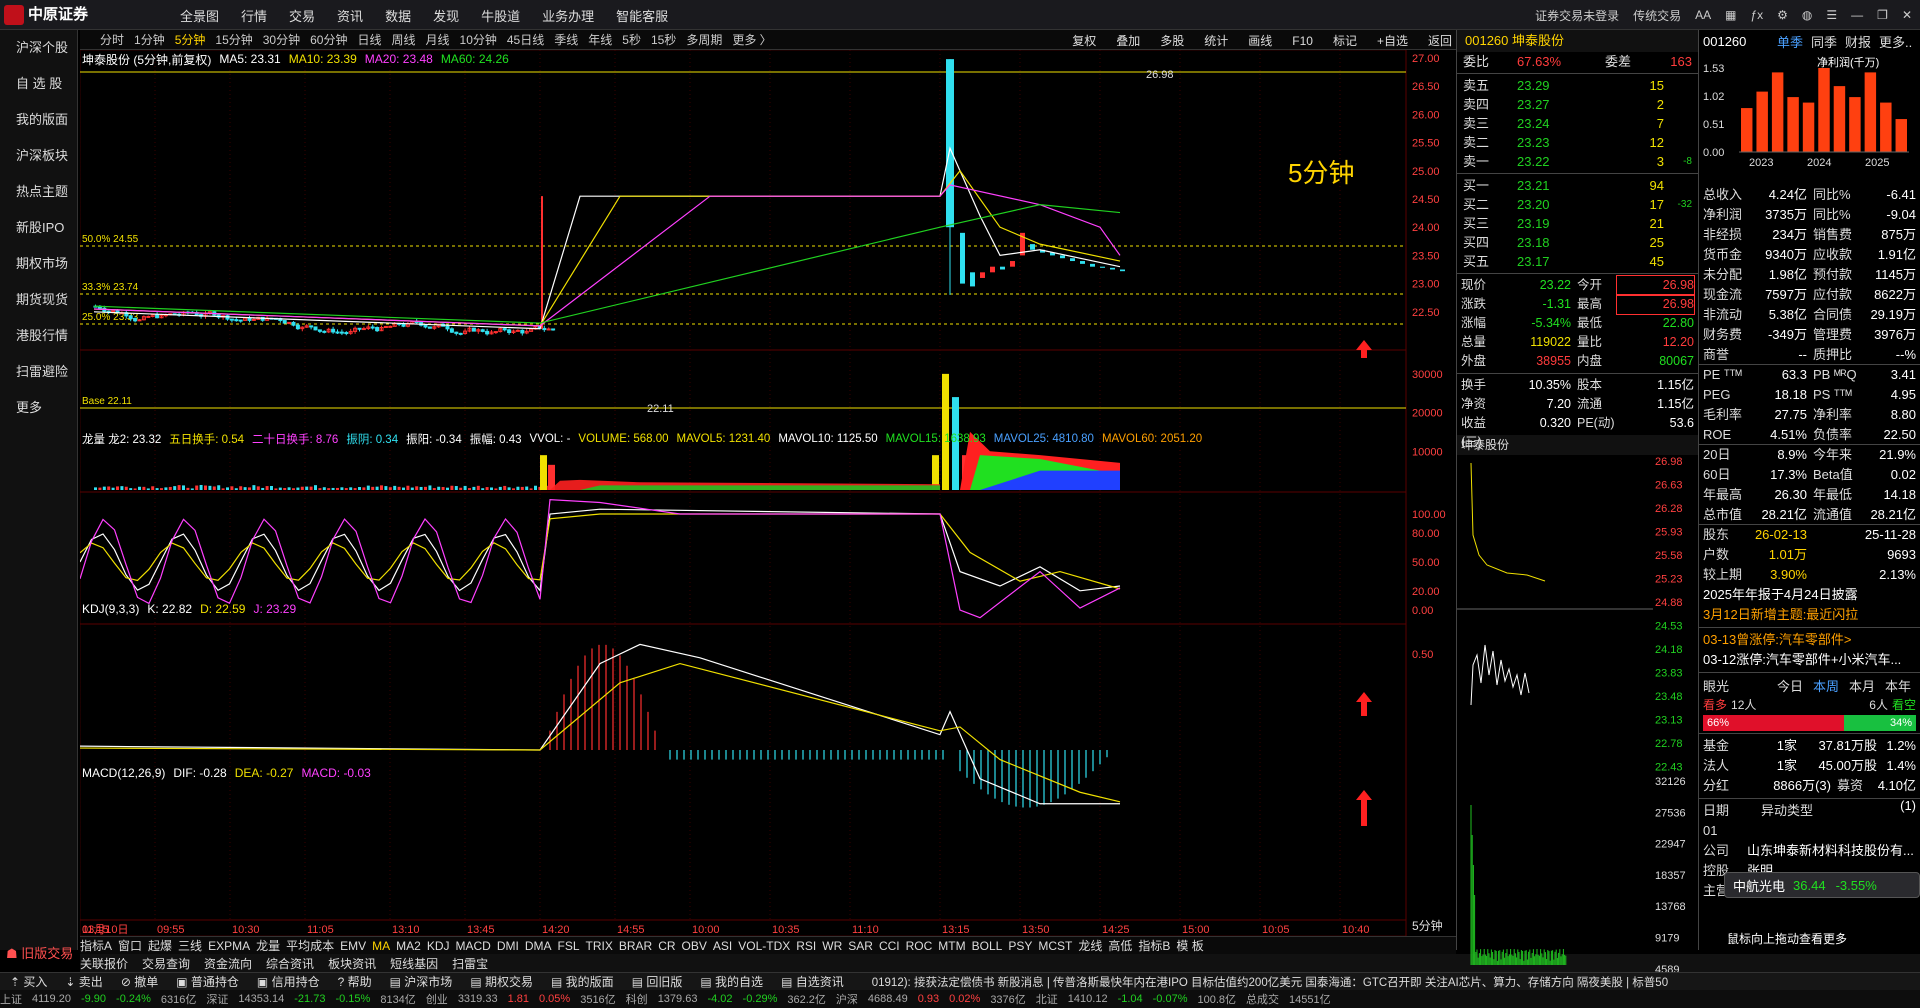 This screenshot has height=1008, width=1920. Describe the element at coordinates (889, 946) in the screenshot. I see `indicator-tab-24: CCI` at that location.